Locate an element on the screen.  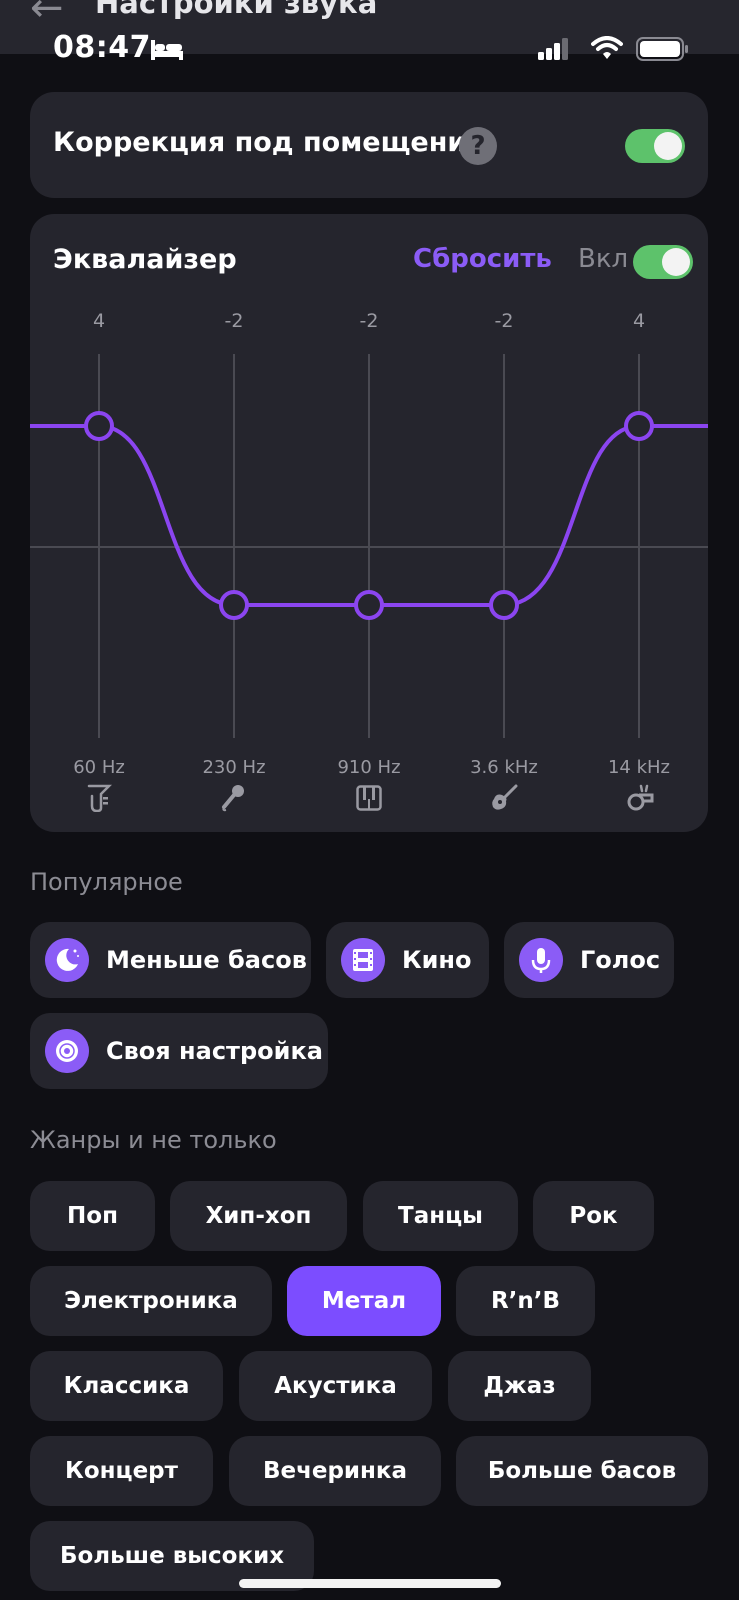
preset-less-bass: Меньше басов is located at coordinates (170, 960).